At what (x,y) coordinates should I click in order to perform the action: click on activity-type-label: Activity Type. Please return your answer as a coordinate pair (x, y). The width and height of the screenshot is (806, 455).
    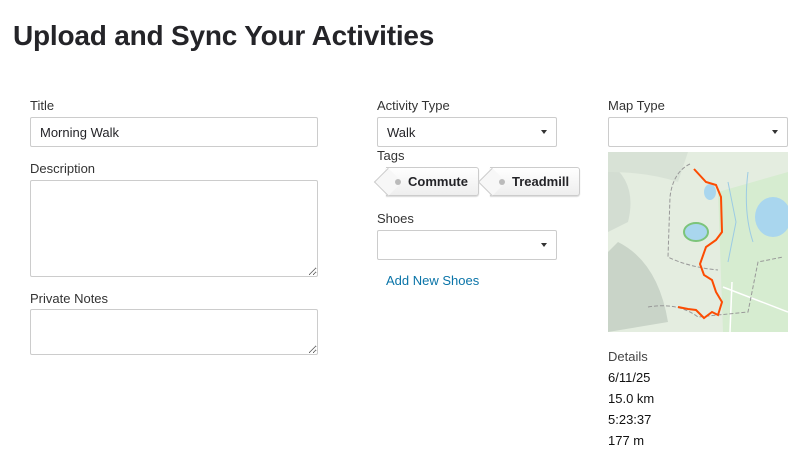
    Looking at the image, I should click on (413, 105).